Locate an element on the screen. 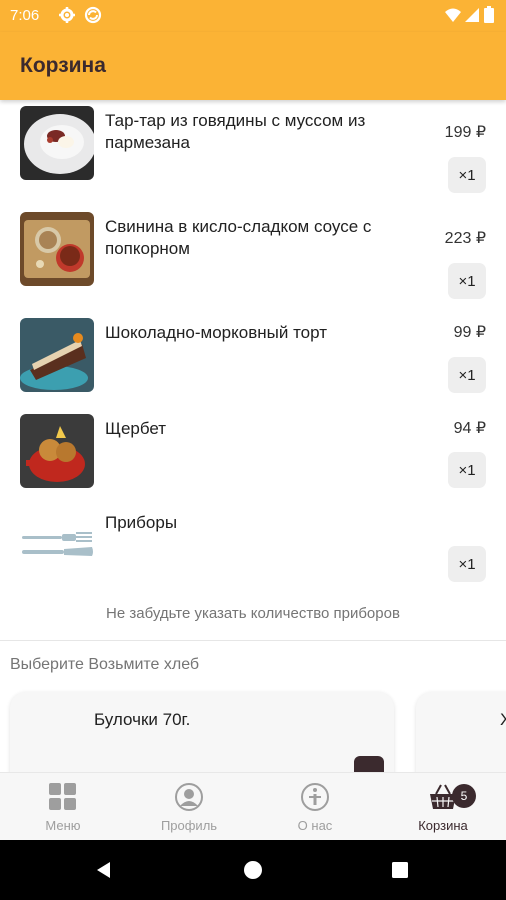 The height and width of the screenshot is (900, 506). cutlery-icon is located at coordinates (57, 551).